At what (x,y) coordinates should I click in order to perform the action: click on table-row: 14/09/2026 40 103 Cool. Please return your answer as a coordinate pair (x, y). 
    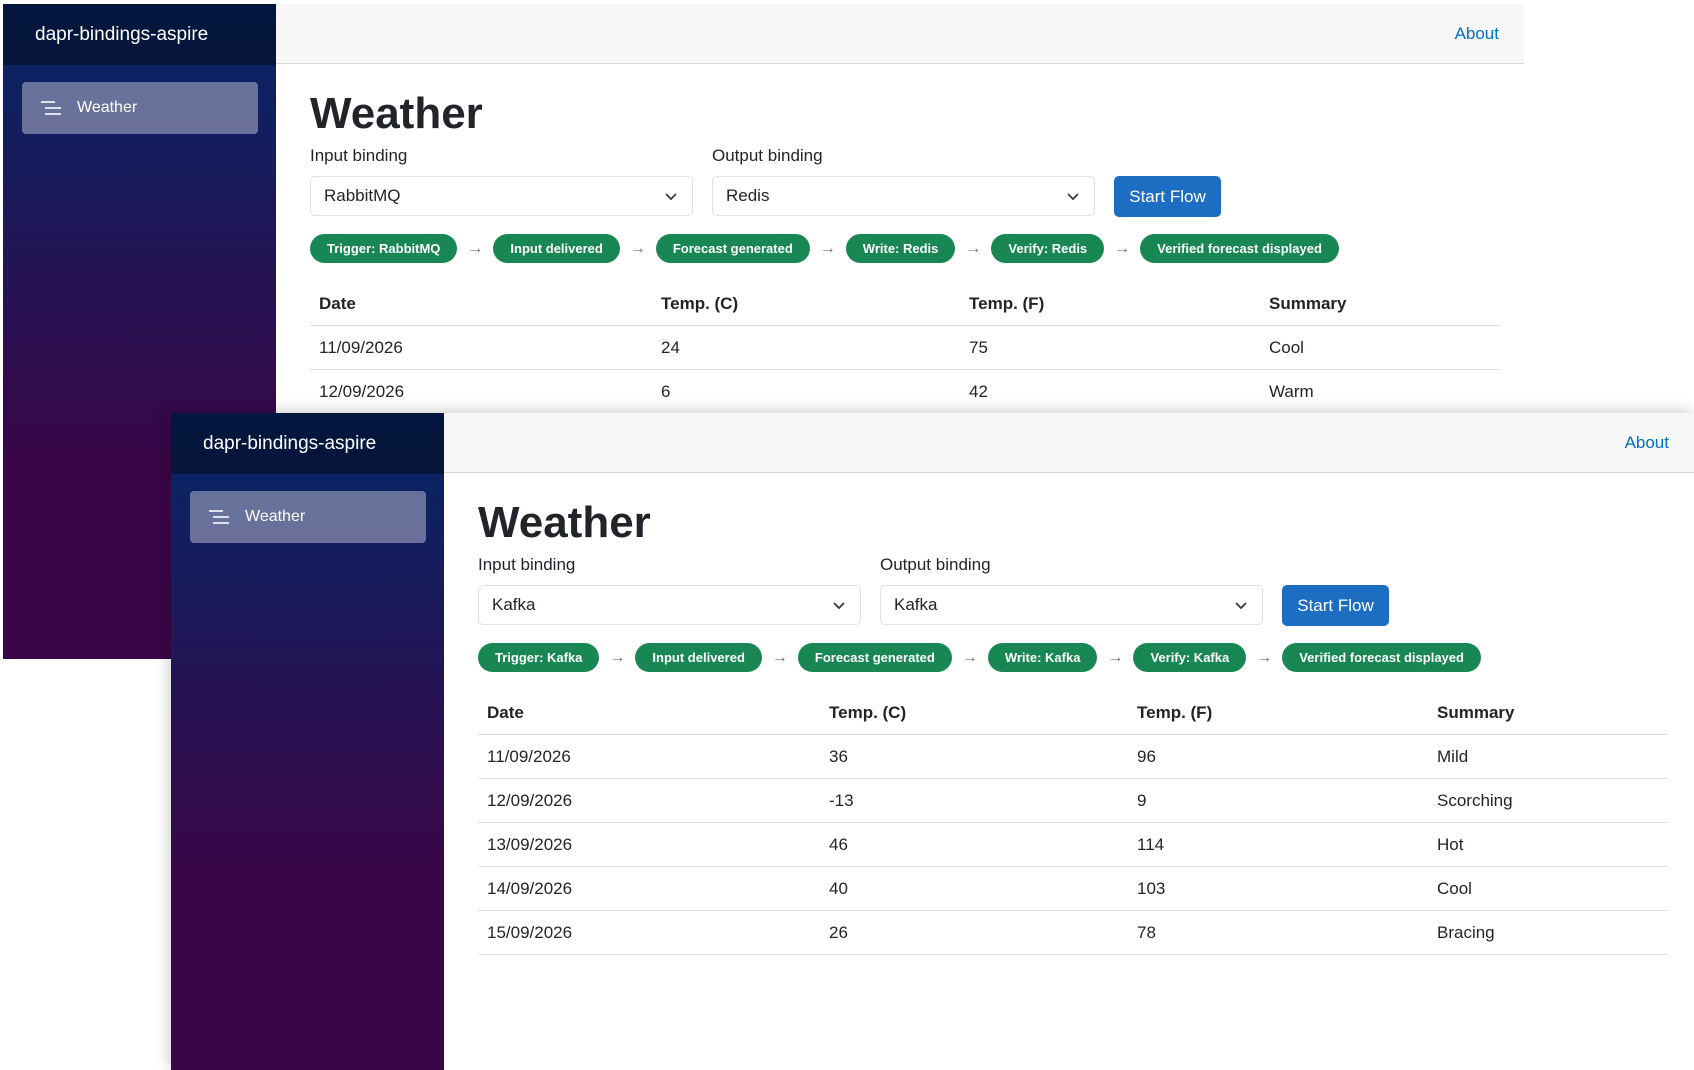
    Looking at the image, I should click on (1073, 888).